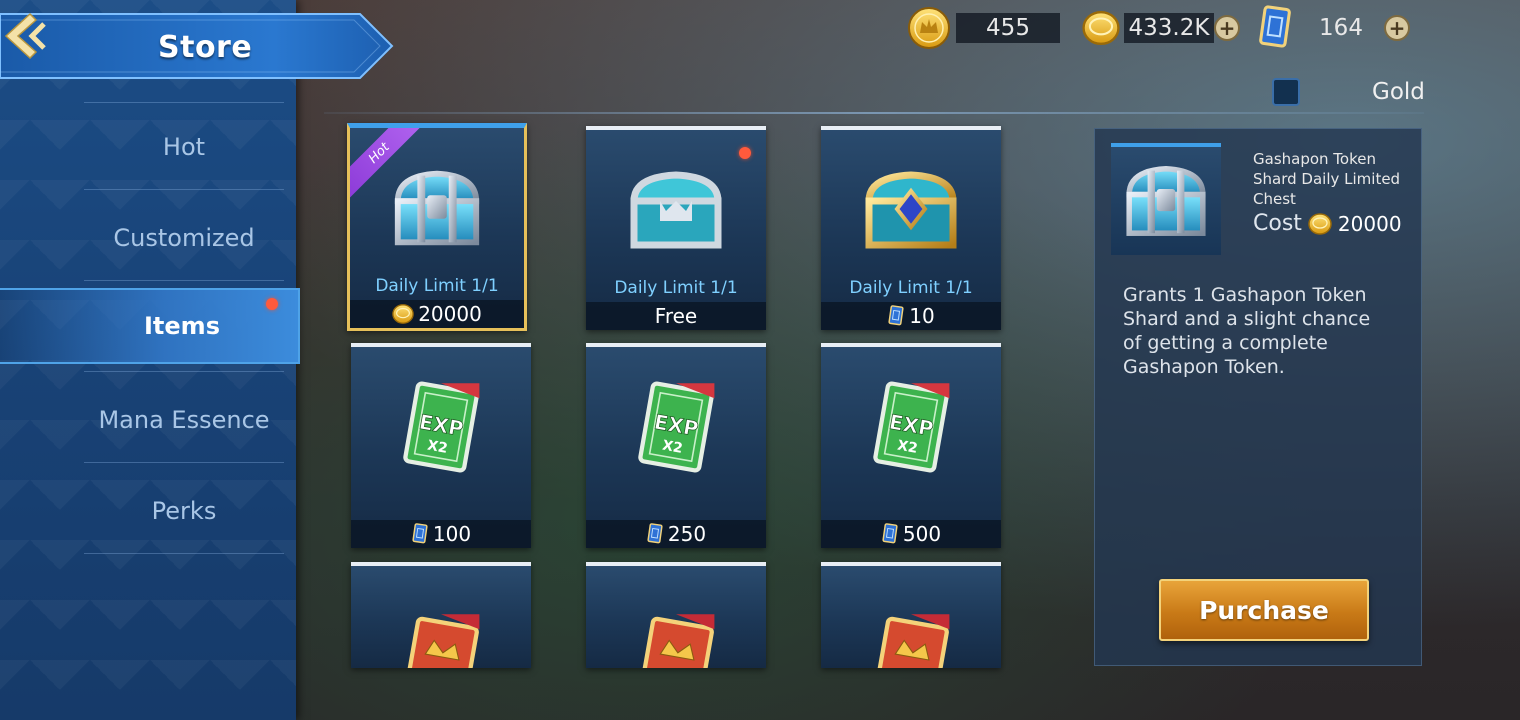 The width and height of the screenshot is (1520, 720). I want to click on price-value: 10, so click(922, 316).